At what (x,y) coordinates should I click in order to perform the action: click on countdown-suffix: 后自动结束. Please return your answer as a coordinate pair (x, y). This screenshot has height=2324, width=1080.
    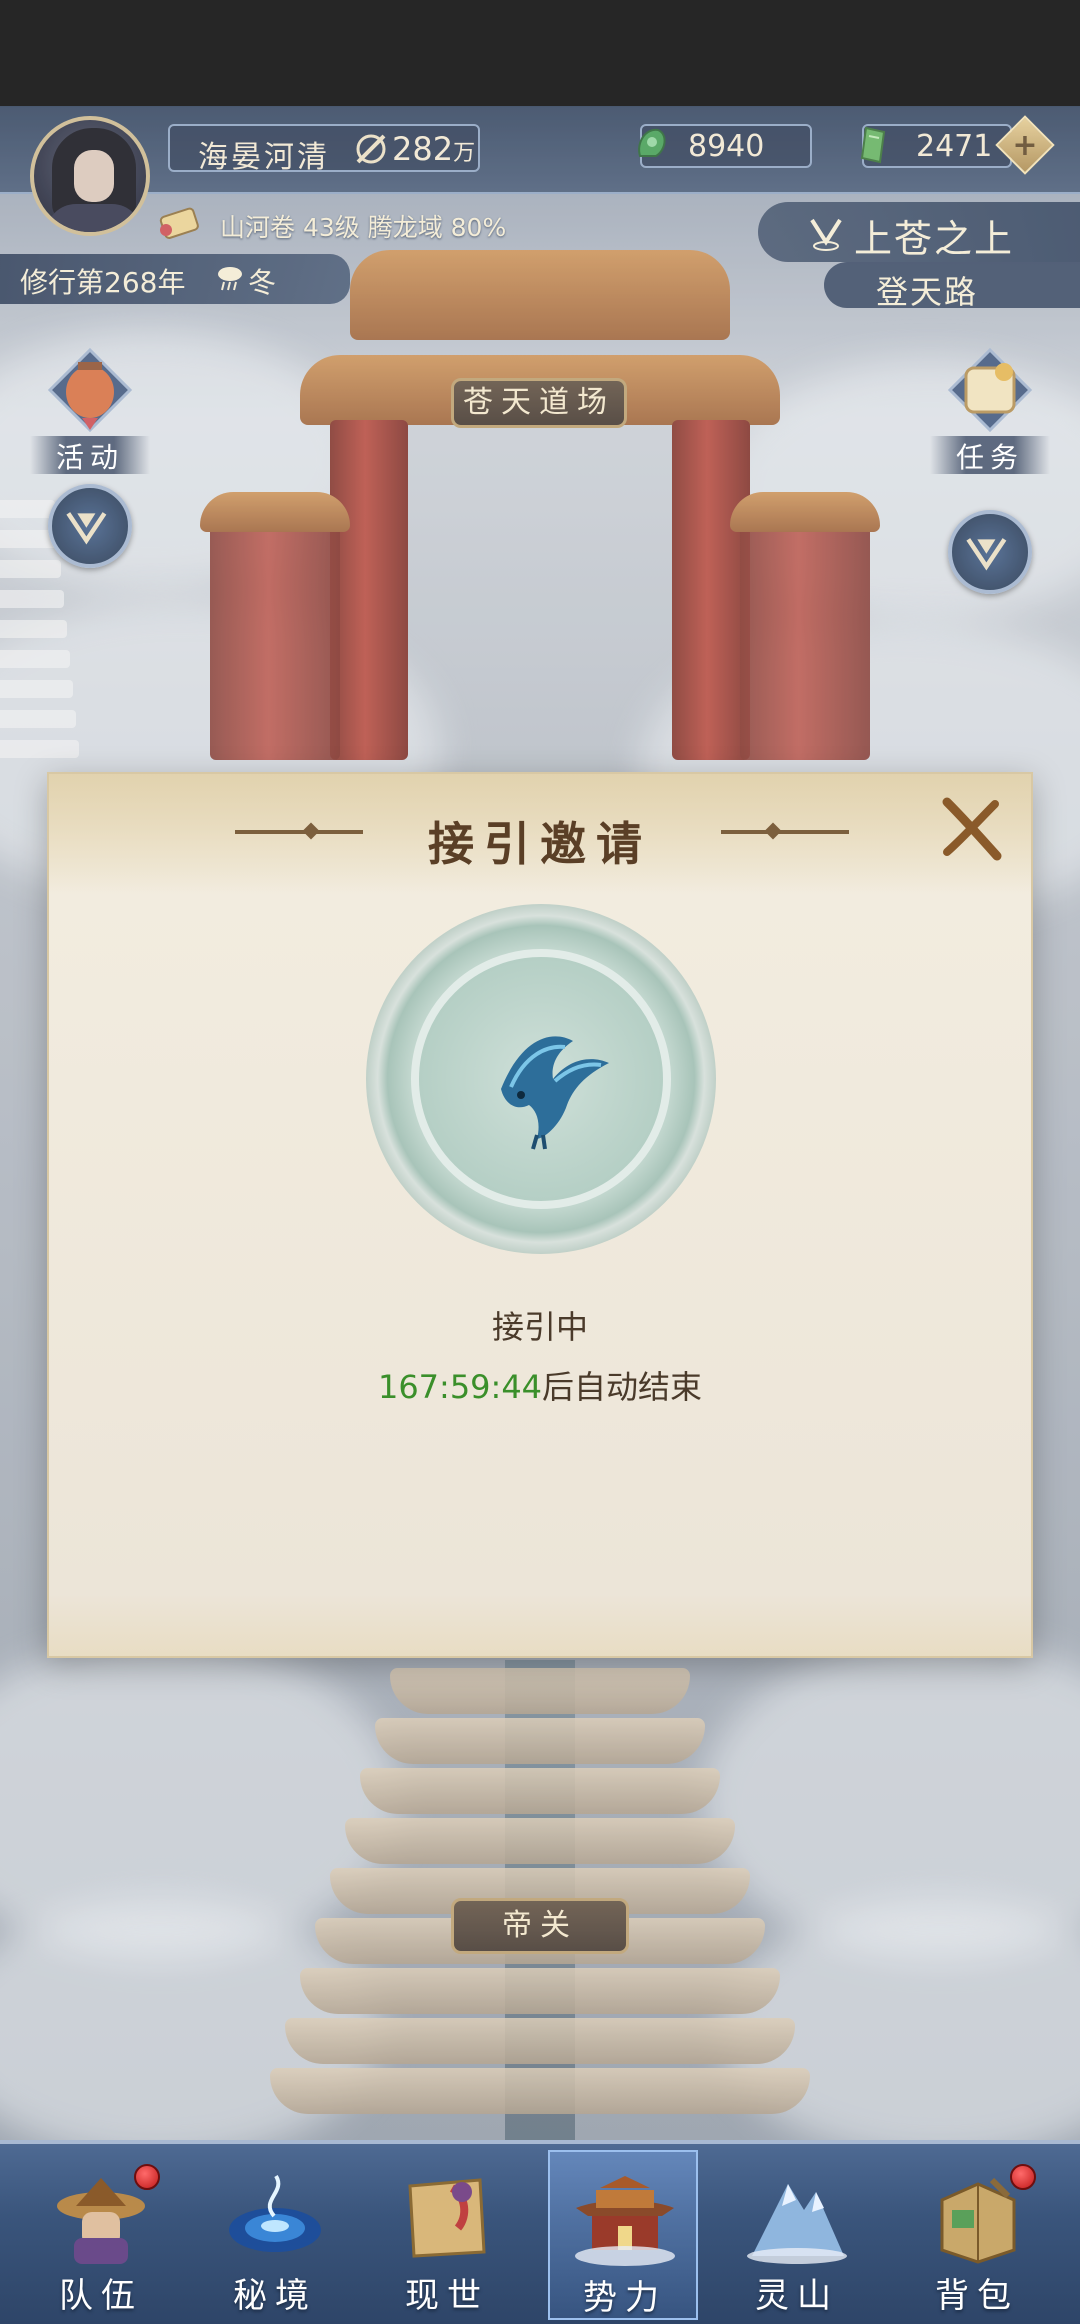
    Looking at the image, I should click on (622, 1387).